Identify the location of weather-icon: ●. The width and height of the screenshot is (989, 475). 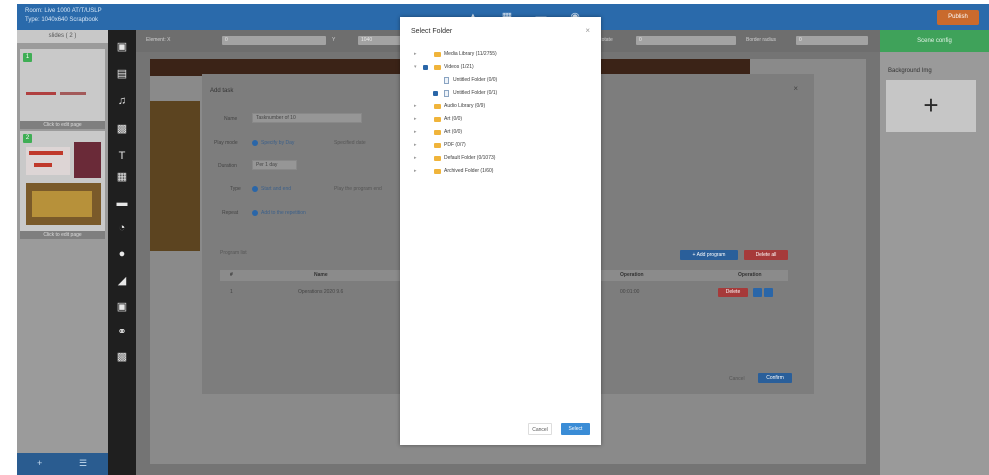
(122, 254).